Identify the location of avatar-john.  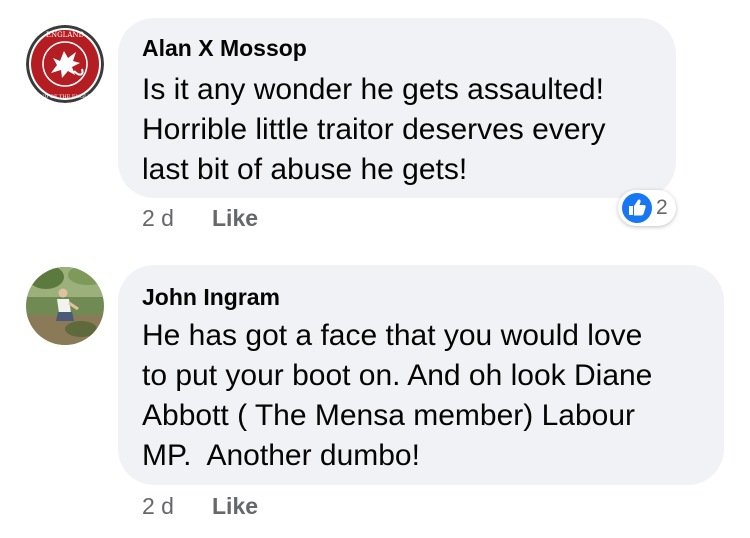
(65, 306).